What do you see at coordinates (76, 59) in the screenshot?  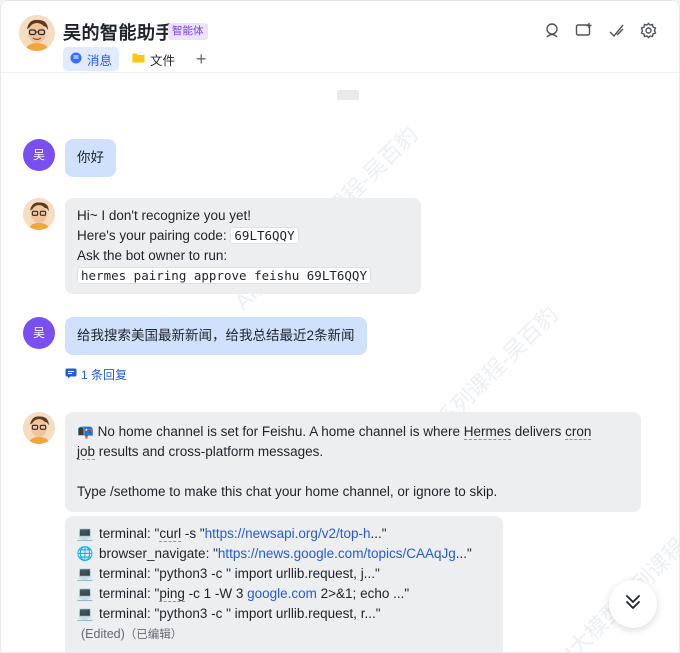 I see `chat-bubble-icon` at bounding box center [76, 59].